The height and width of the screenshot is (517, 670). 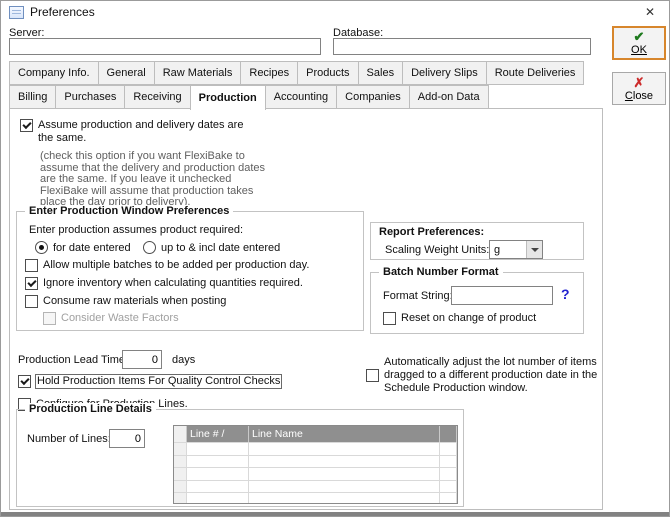 What do you see at coordinates (502, 295) in the screenshot?
I see `format-string-input` at bounding box center [502, 295].